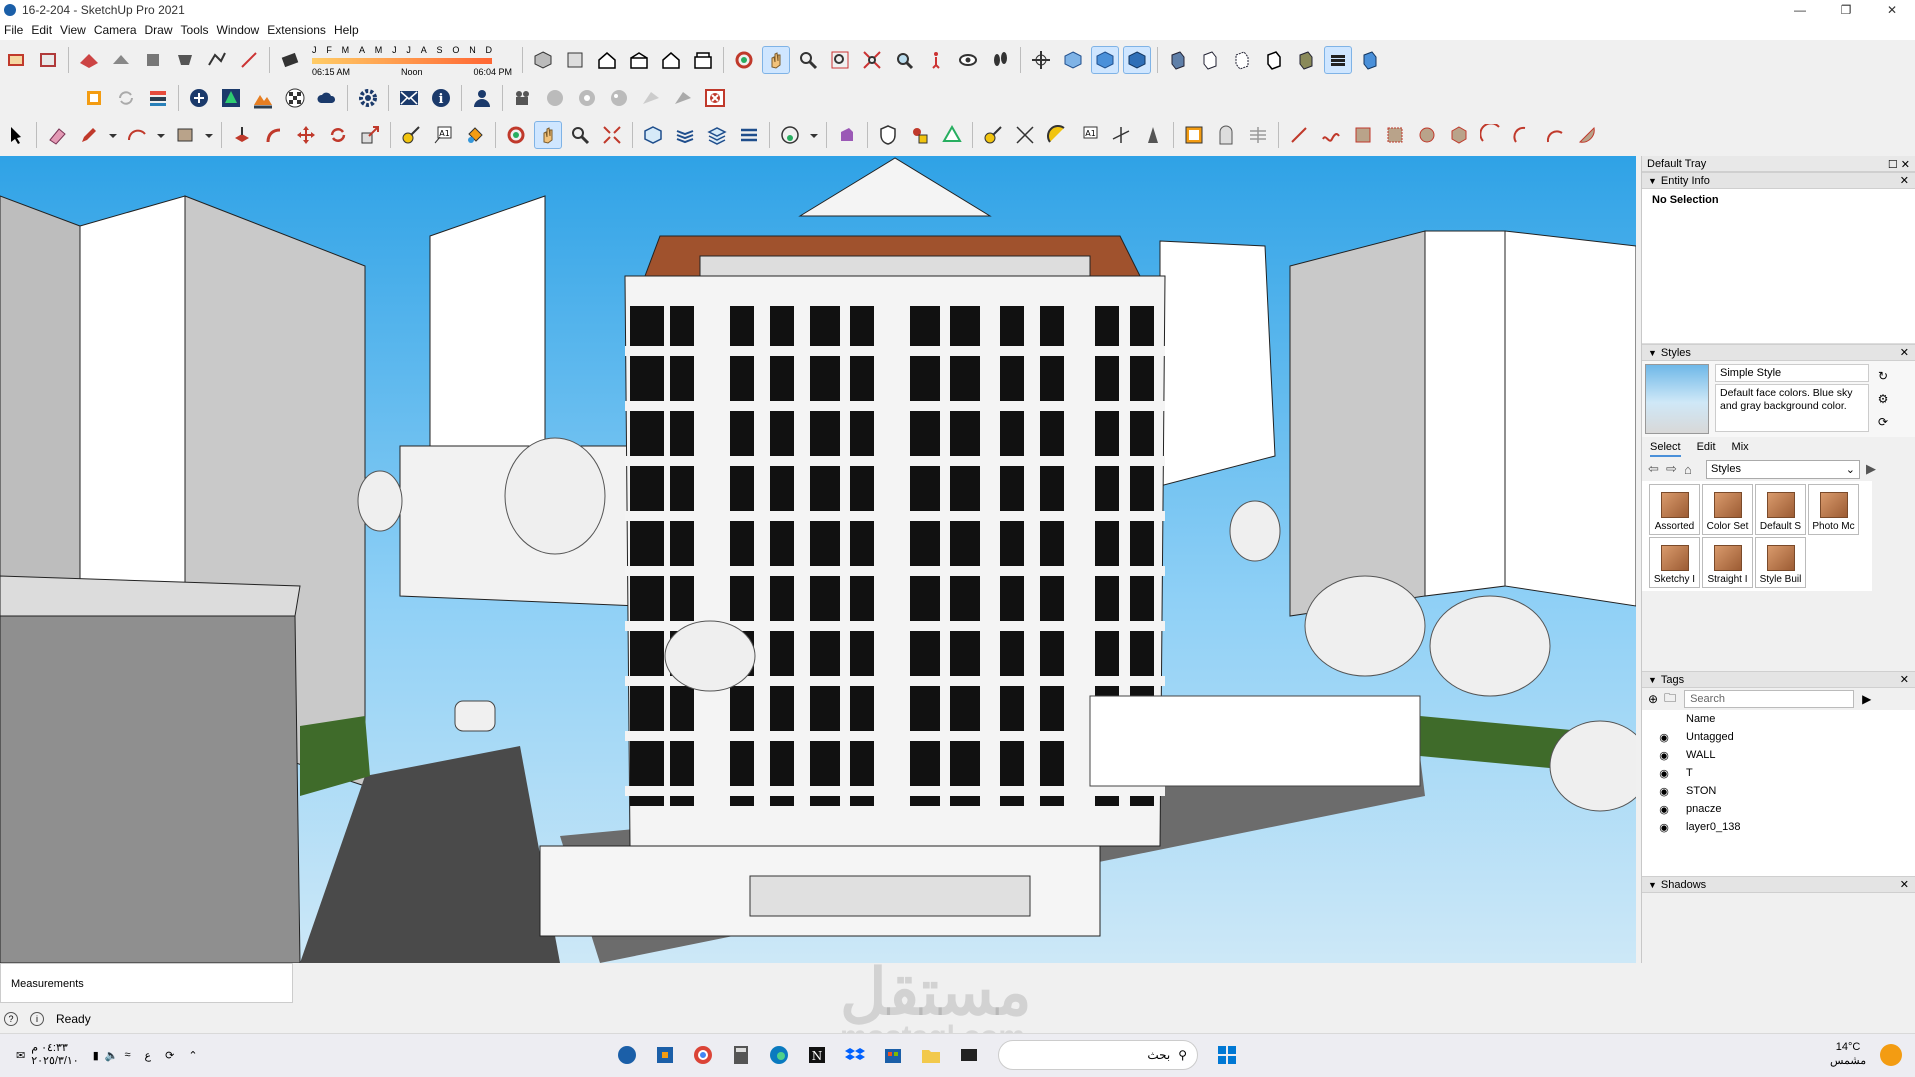 The width and height of the screenshot is (1915, 1077). I want to click on pin-close-icons: ☐ ✕, so click(1899, 164).